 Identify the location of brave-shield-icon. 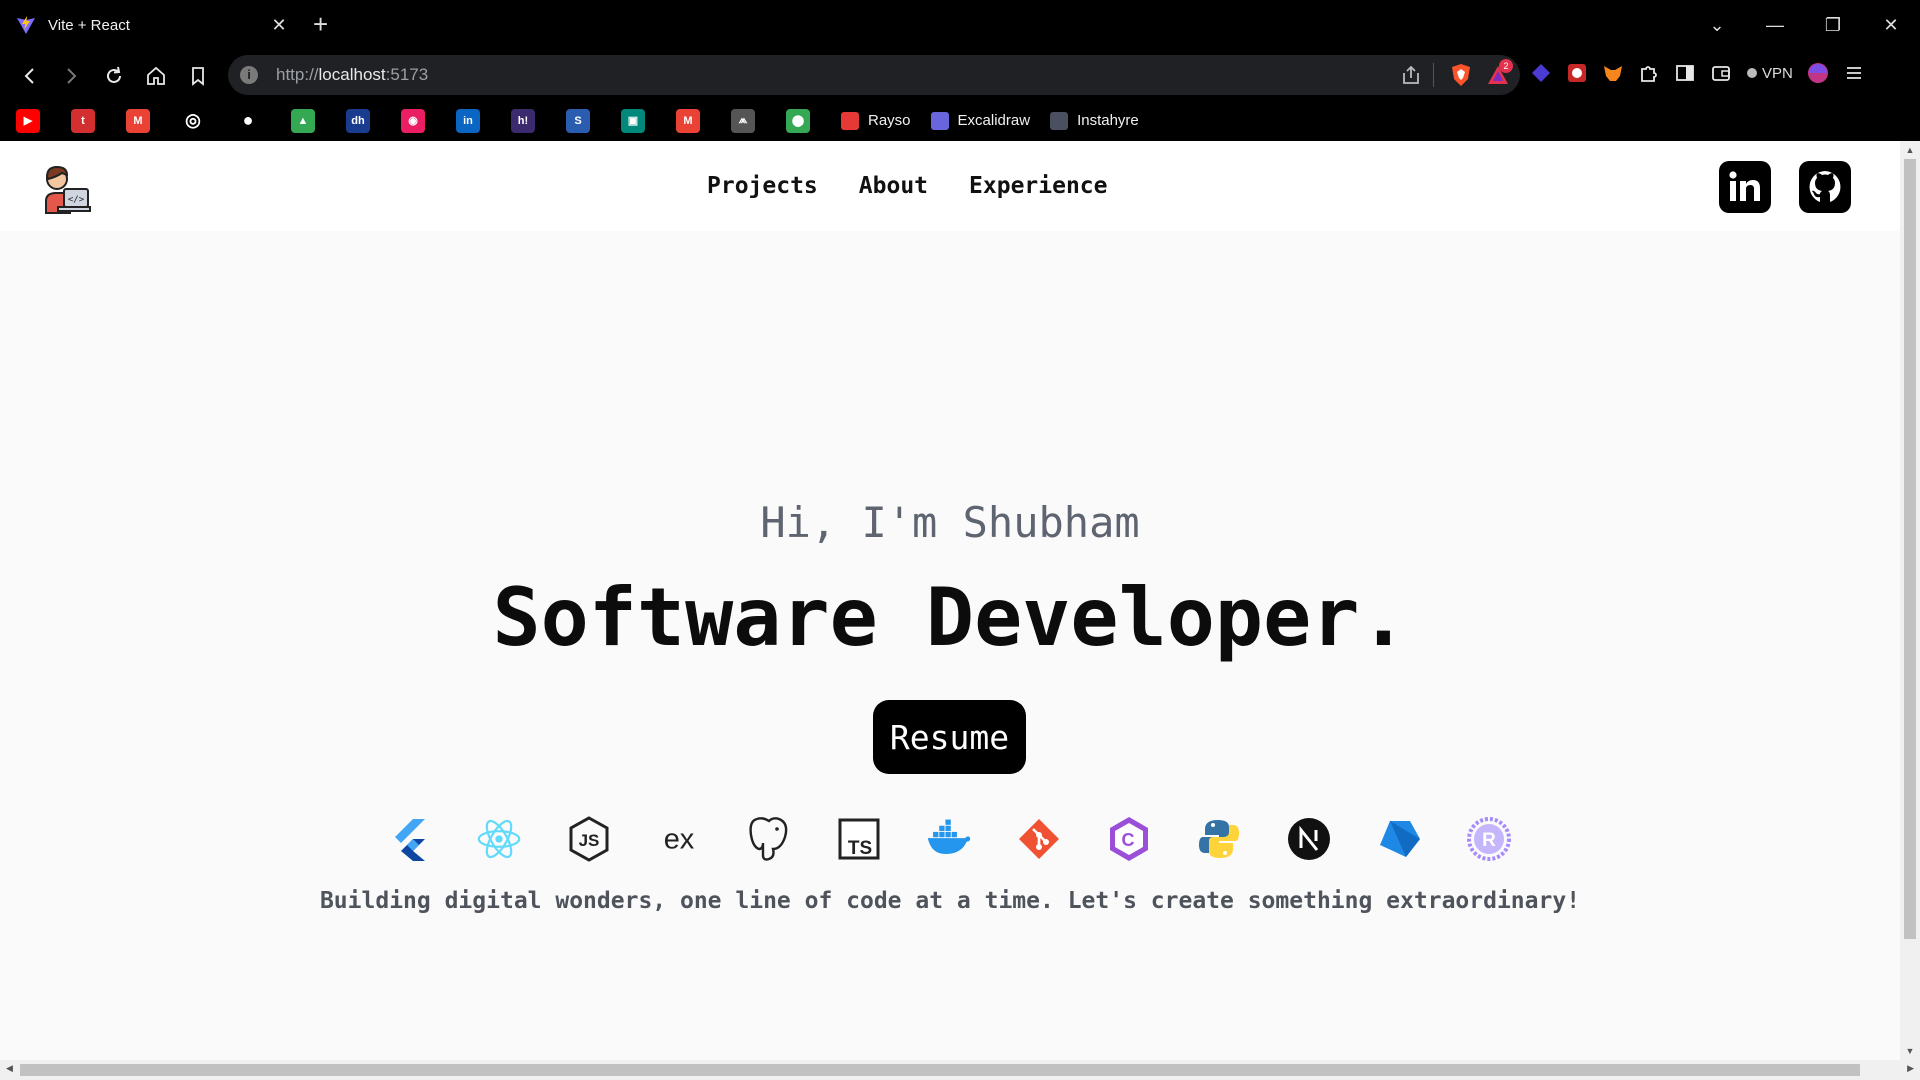
(1461, 75).